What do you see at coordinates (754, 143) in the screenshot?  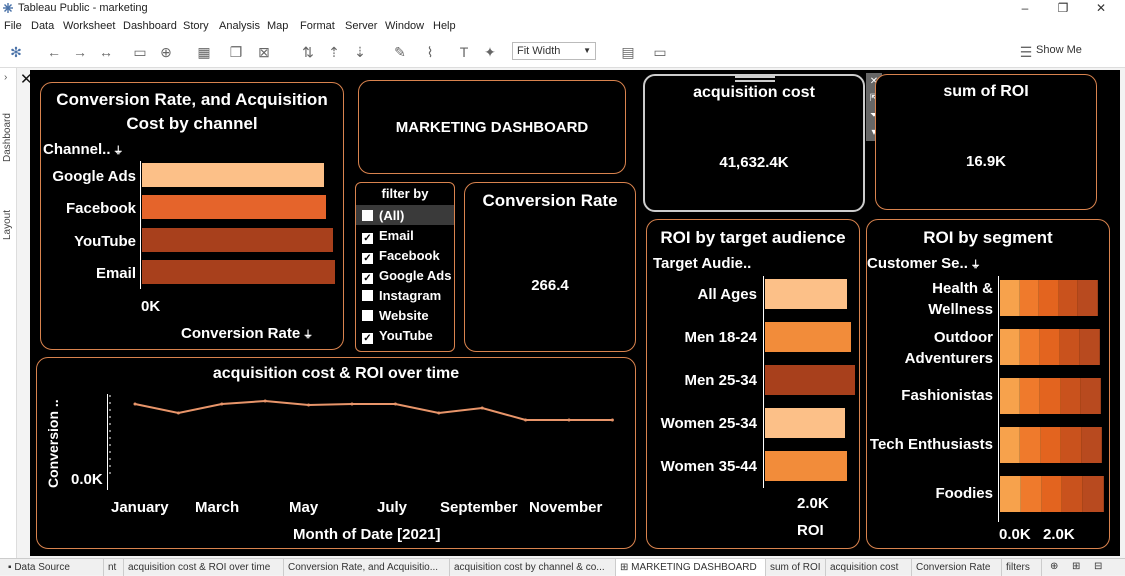 I see `acquisition-cost-panel: acquisition cost 41,632.4K` at bounding box center [754, 143].